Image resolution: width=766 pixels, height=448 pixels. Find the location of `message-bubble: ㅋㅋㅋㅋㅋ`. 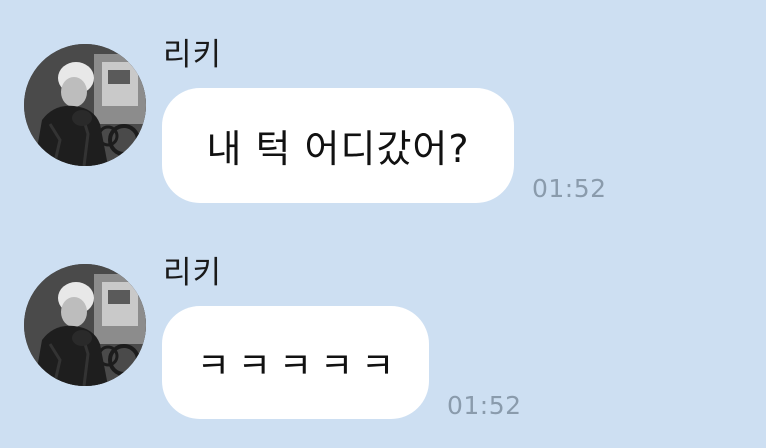

message-bubble: ㅋㅋㅋㅋㅋ is located at coordinates (295, 362).